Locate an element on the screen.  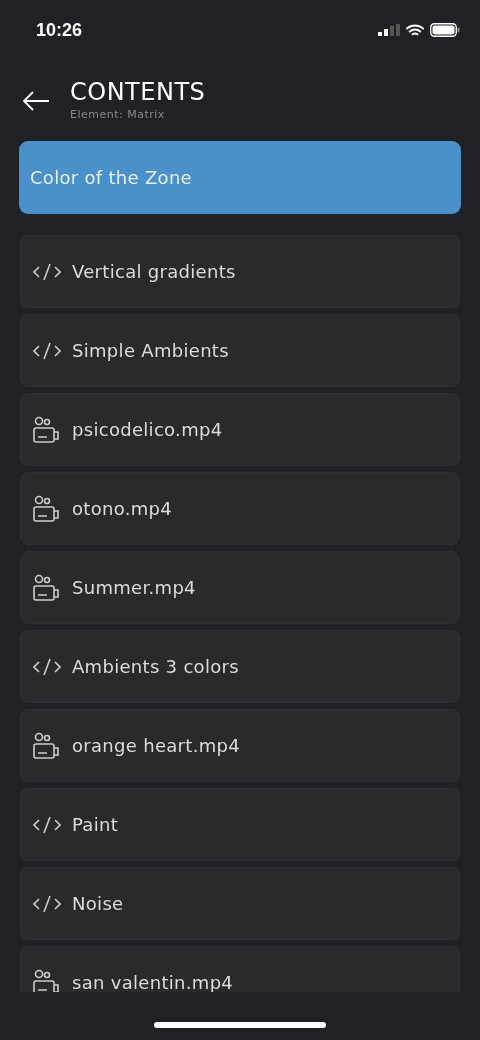
back-arrow-icon is located at coordinates (36, 101).